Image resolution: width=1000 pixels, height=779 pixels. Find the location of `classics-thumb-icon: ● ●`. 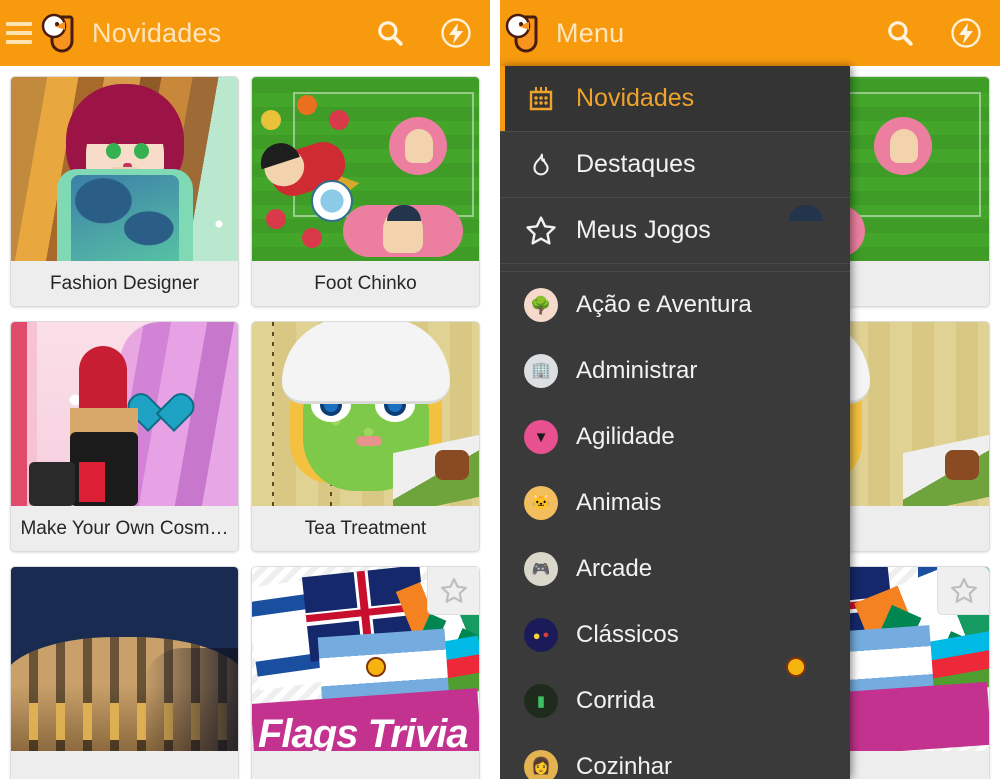

classics-thumb-icon: ● ● is located at coordinates (541, 635).